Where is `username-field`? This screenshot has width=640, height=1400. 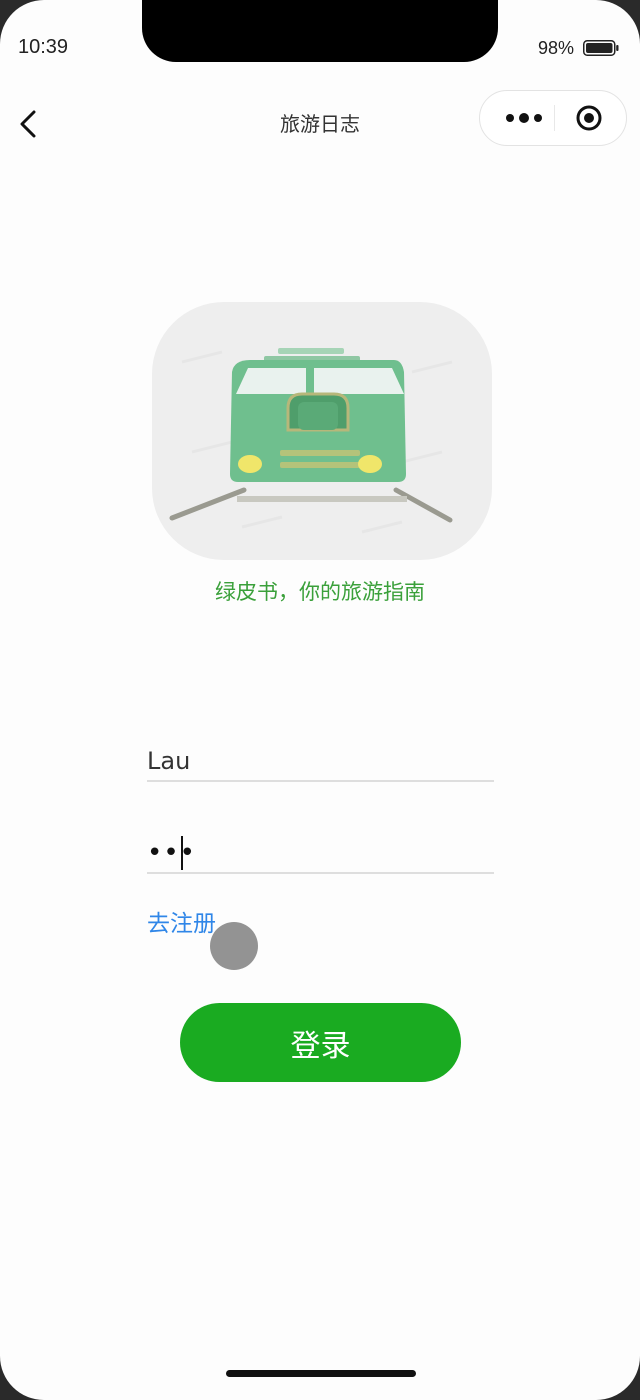 username-field is located at coordinates (320, 762).